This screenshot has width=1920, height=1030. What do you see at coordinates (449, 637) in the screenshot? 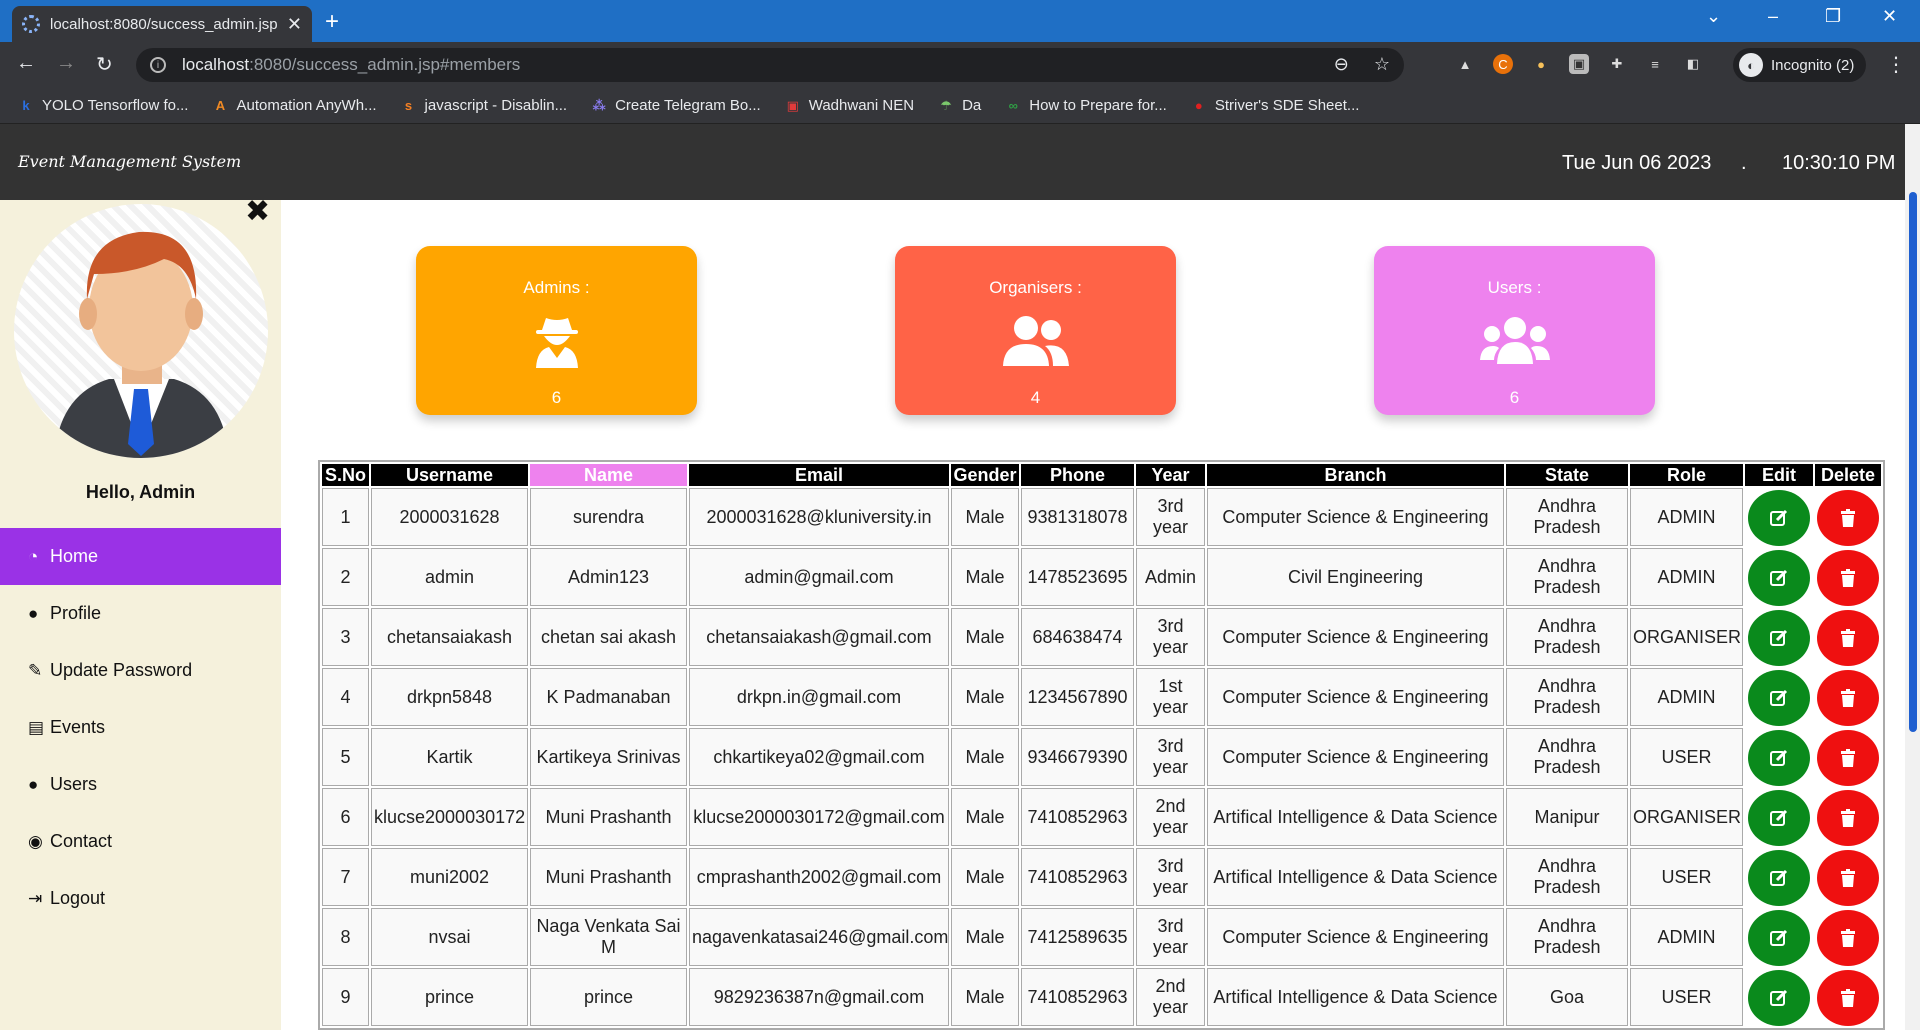
I see `table-cell: chetansaiakash` at bounding box center [449, 637].